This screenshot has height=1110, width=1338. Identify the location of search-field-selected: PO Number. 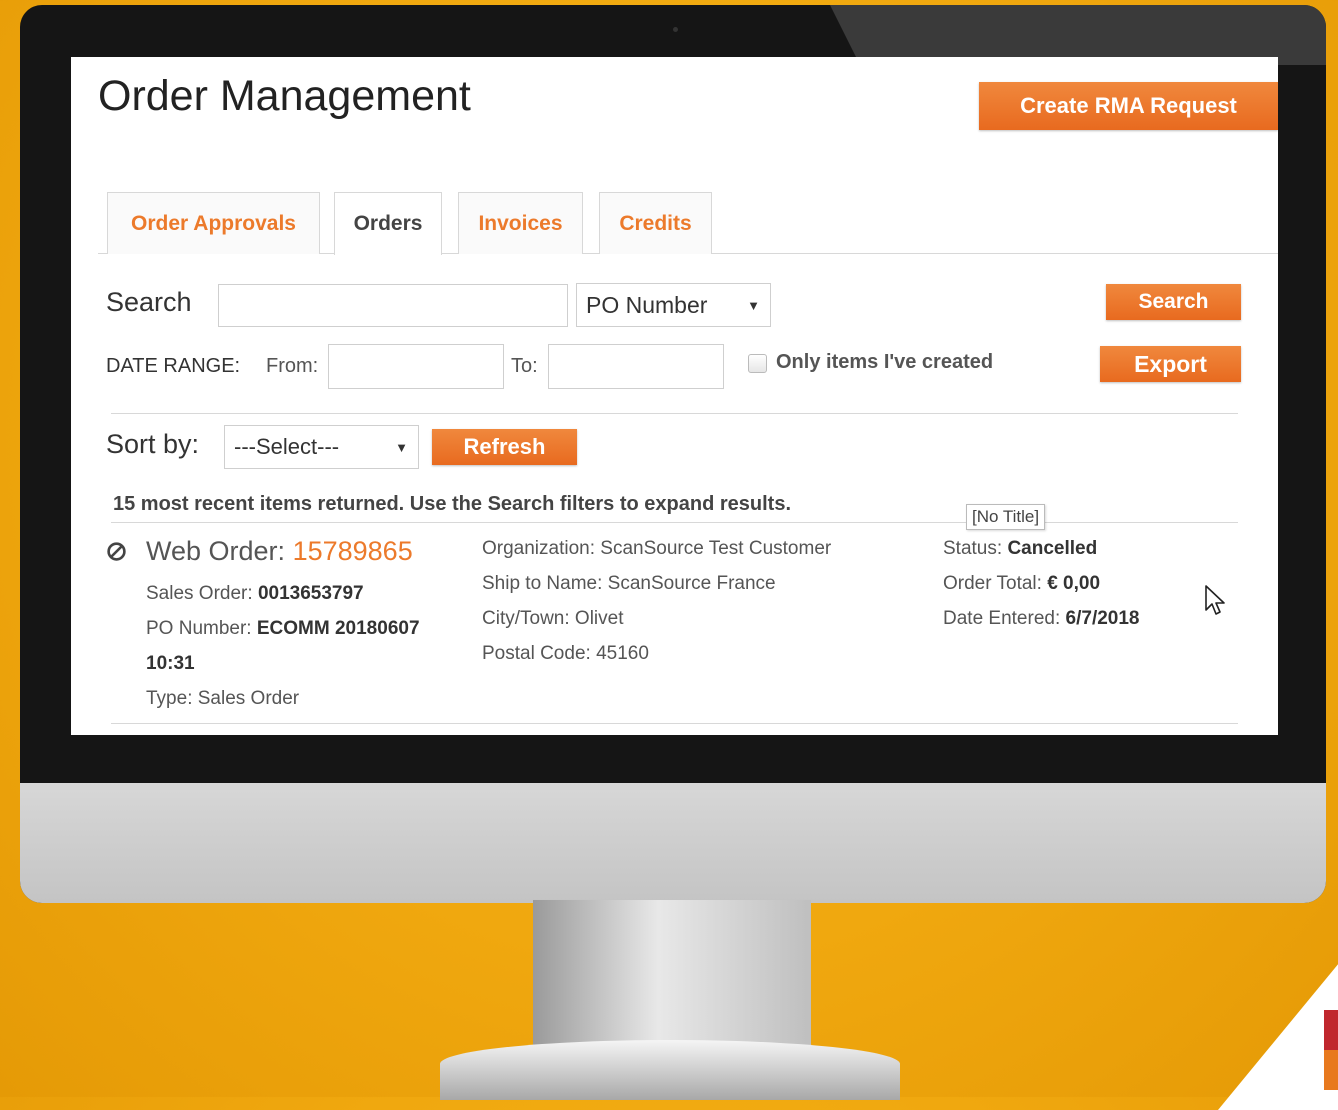
(647, 304).